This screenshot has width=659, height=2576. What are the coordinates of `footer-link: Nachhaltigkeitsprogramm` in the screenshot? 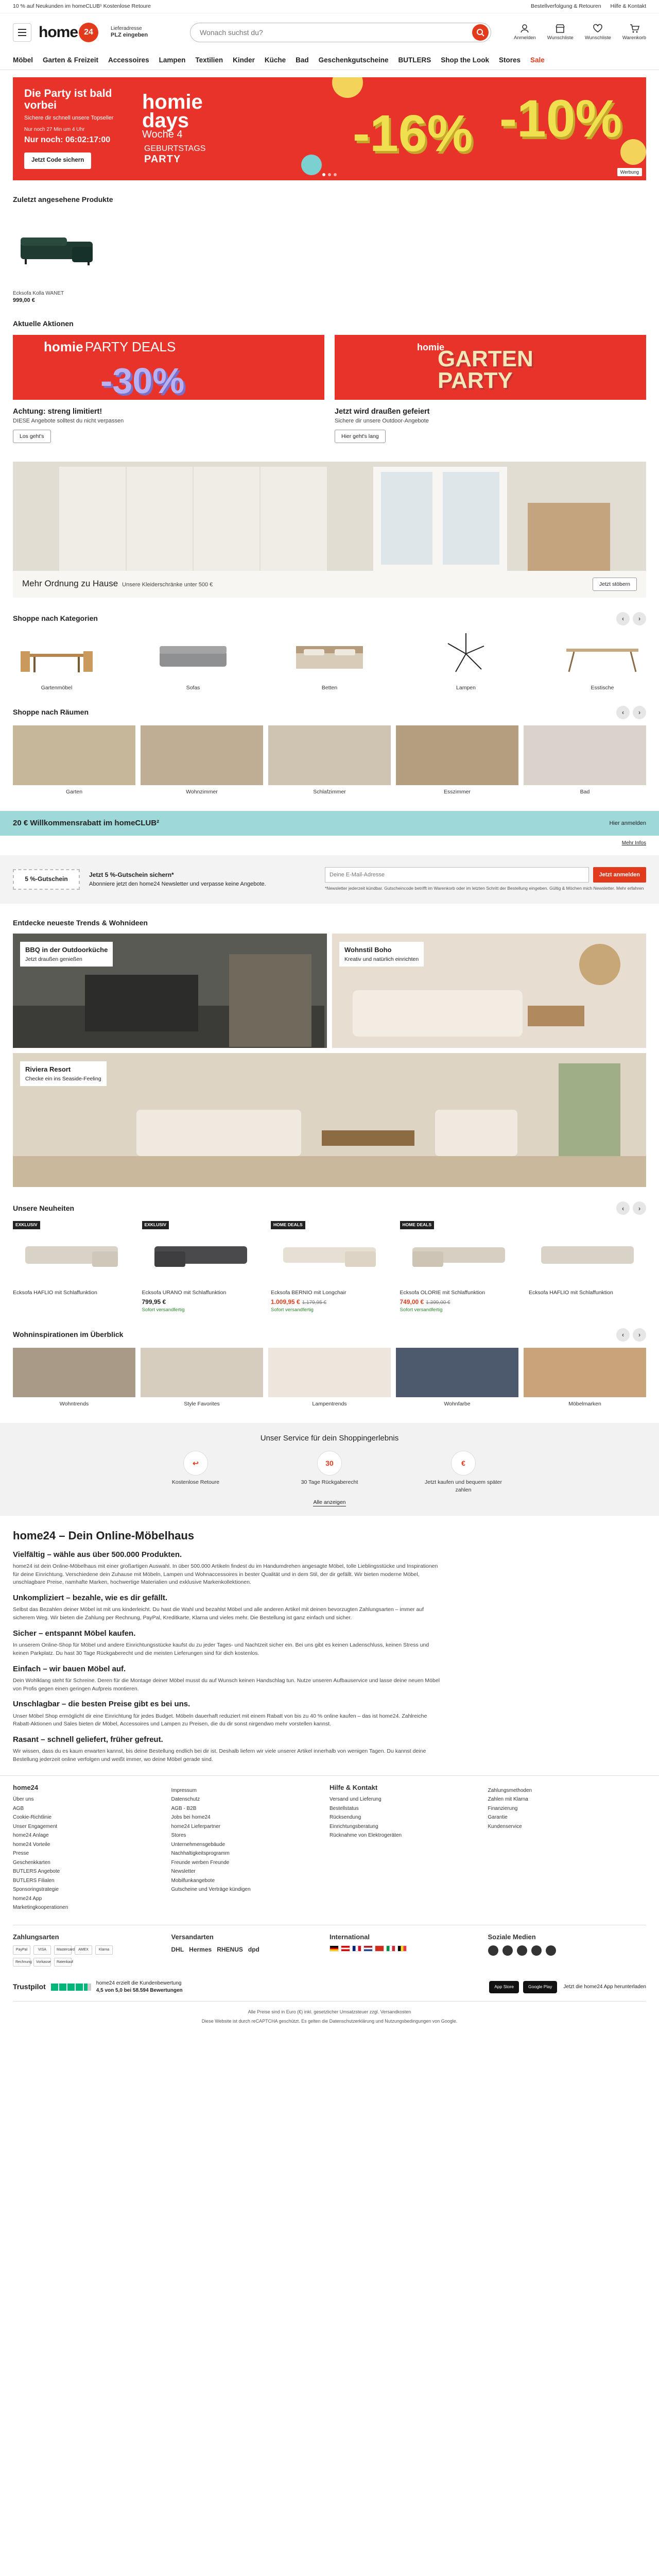 It's located at (251, 1853).